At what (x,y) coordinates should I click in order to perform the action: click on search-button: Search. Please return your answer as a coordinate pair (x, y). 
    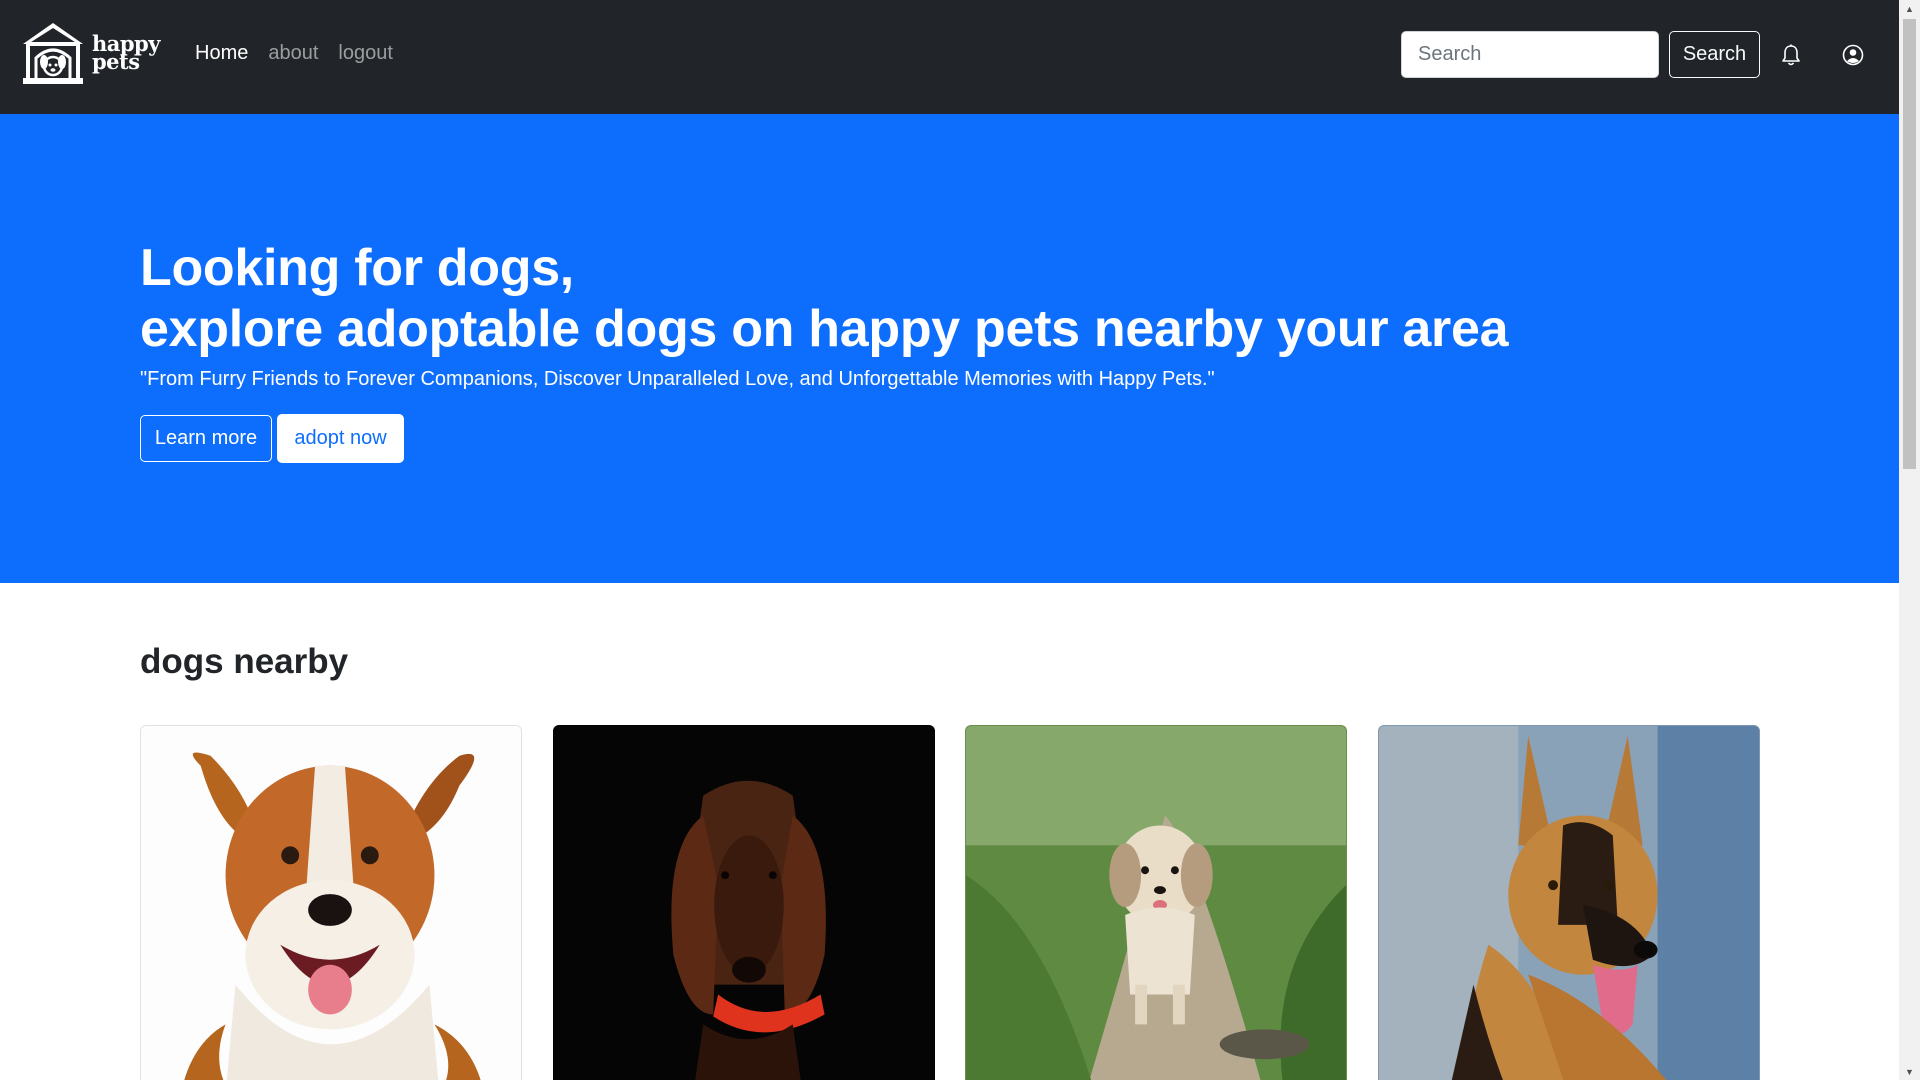
    Looking at the image, I should click on (1714, 54).